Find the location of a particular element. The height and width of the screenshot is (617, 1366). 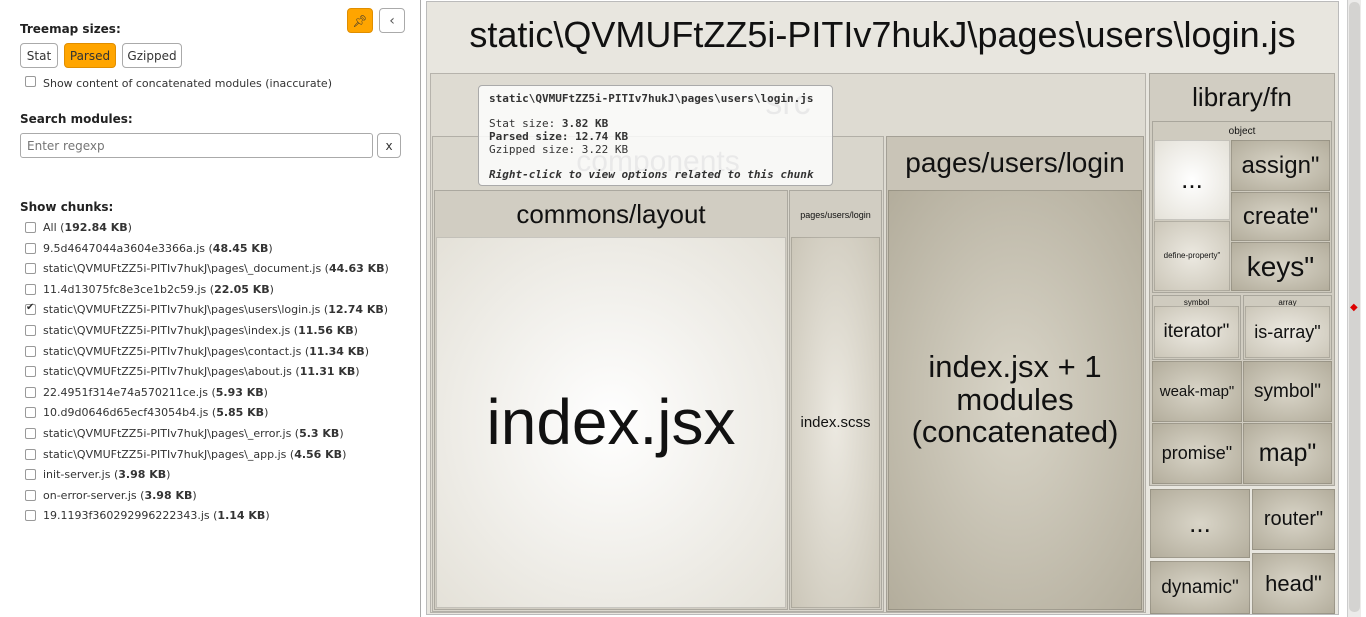

chunk-row: 19.1193f360292996222343.js (1.14 KB) is located at coordinates (210, 518).